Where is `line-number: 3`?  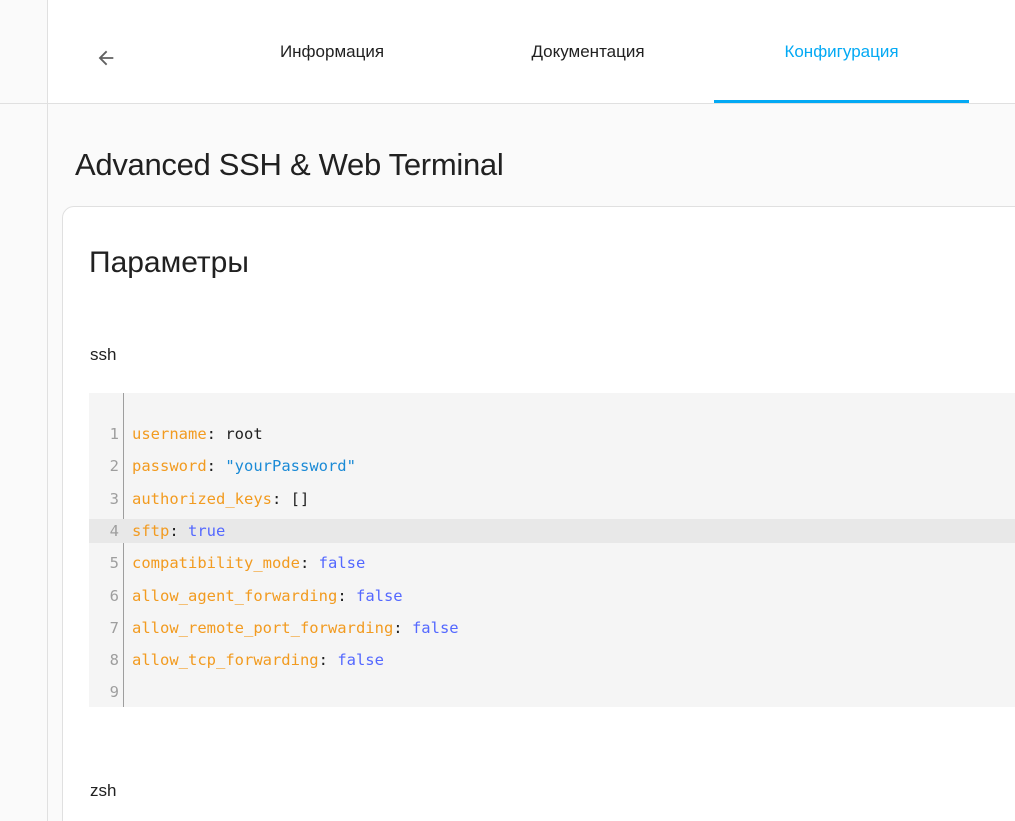
line-number: 3 is located at coordinates (114, 498).